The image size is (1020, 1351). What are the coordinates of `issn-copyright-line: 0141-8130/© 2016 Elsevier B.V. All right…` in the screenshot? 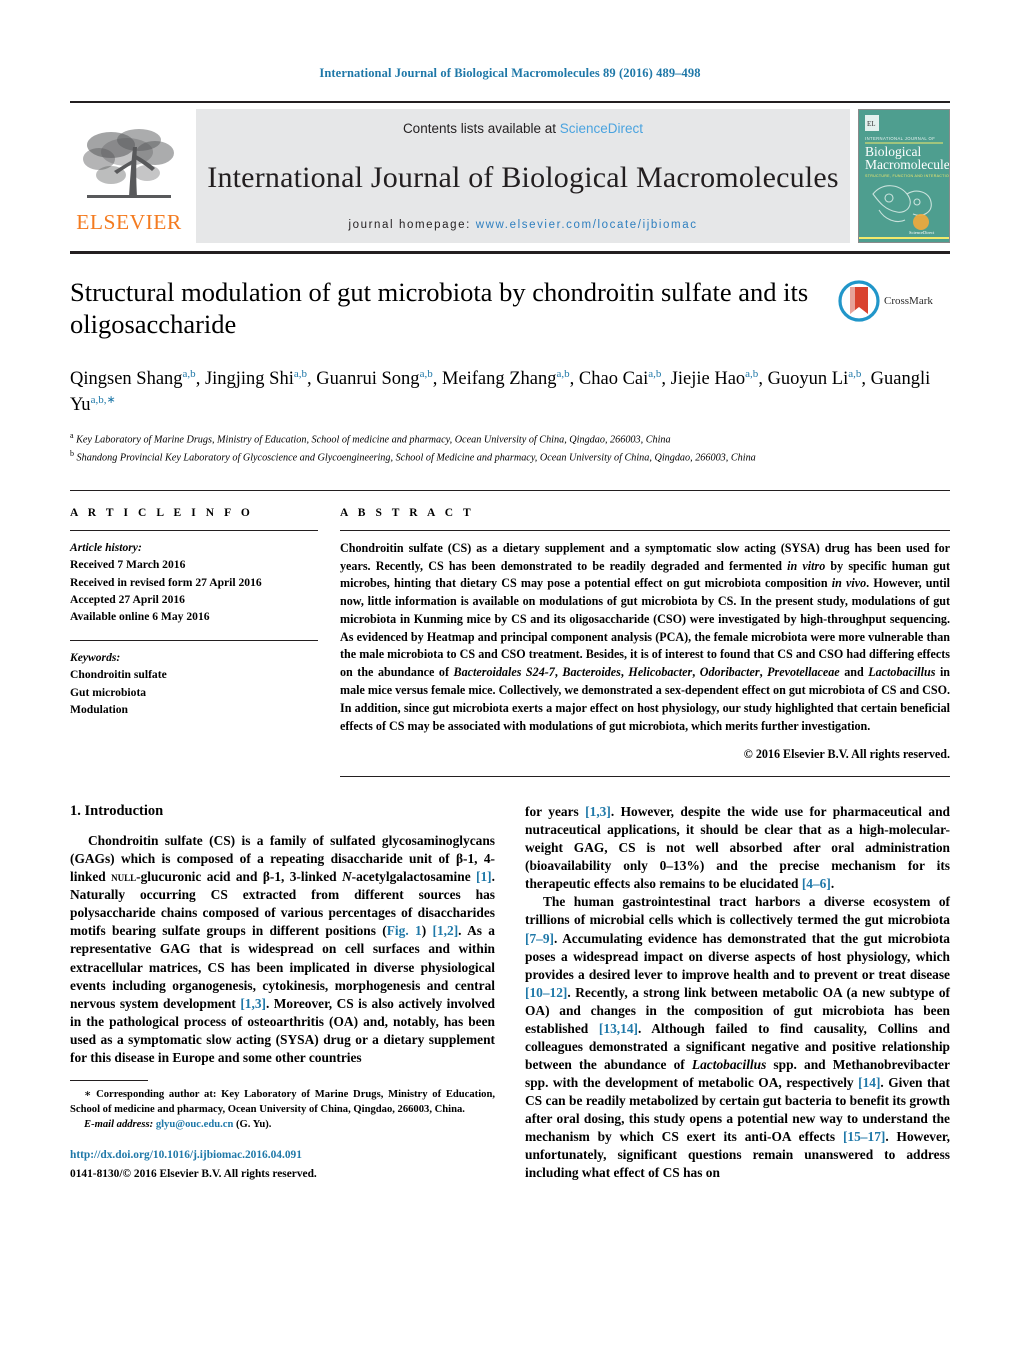 It's located at (193, 1173).